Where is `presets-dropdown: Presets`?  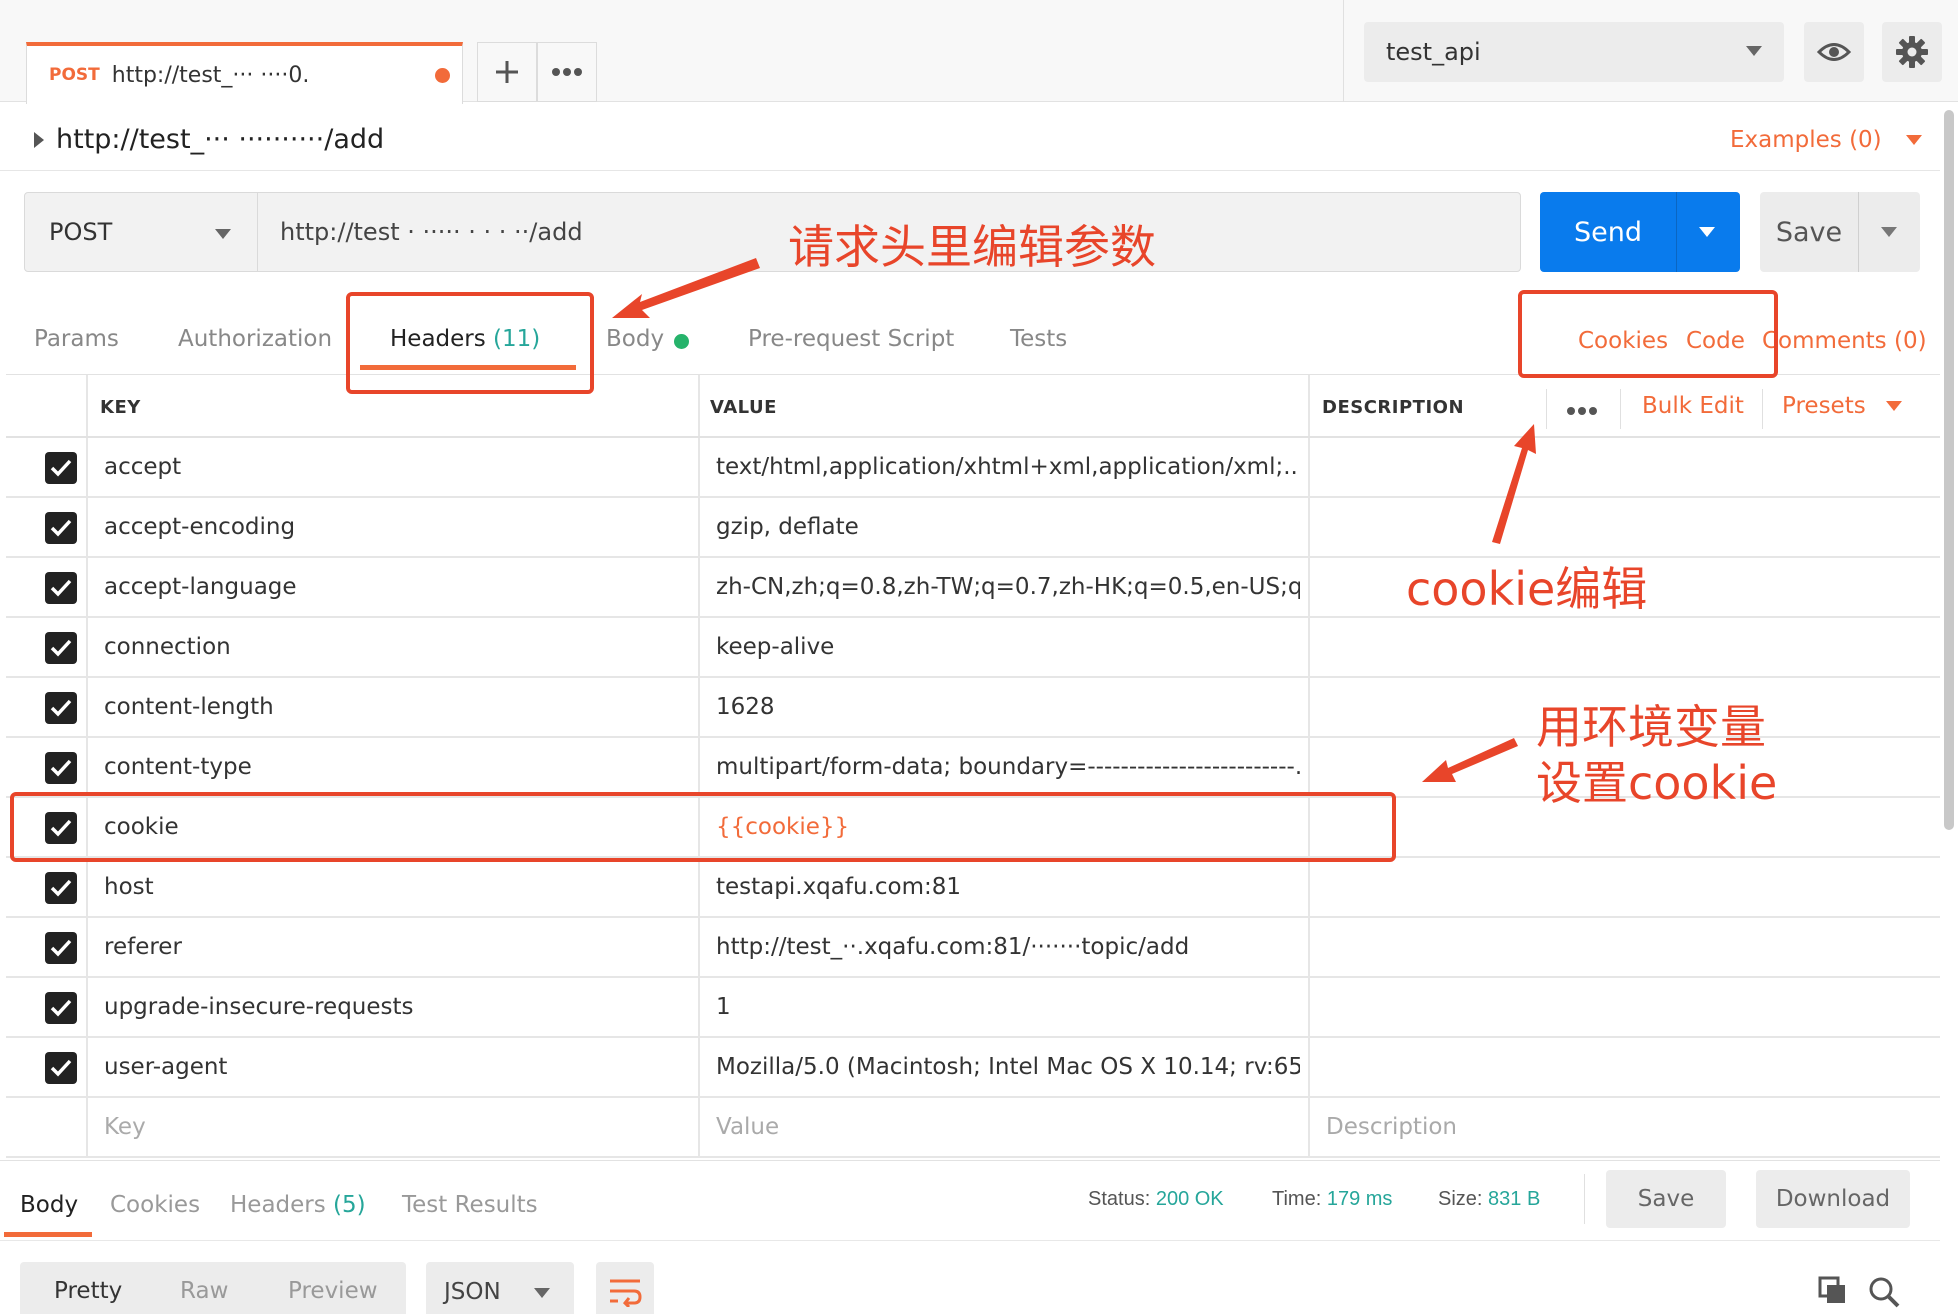 presets-dropdown: Presets is located at coordinates (1842, 406).